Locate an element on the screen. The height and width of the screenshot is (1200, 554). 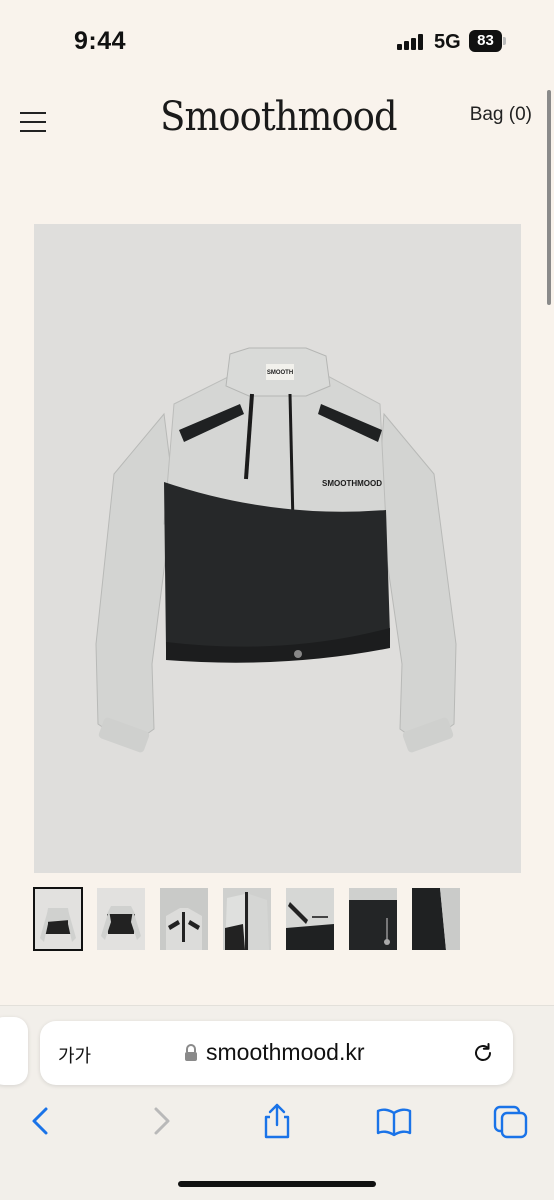
status-bar: 9:44 5G 83 is located at coordinates (277, 42).